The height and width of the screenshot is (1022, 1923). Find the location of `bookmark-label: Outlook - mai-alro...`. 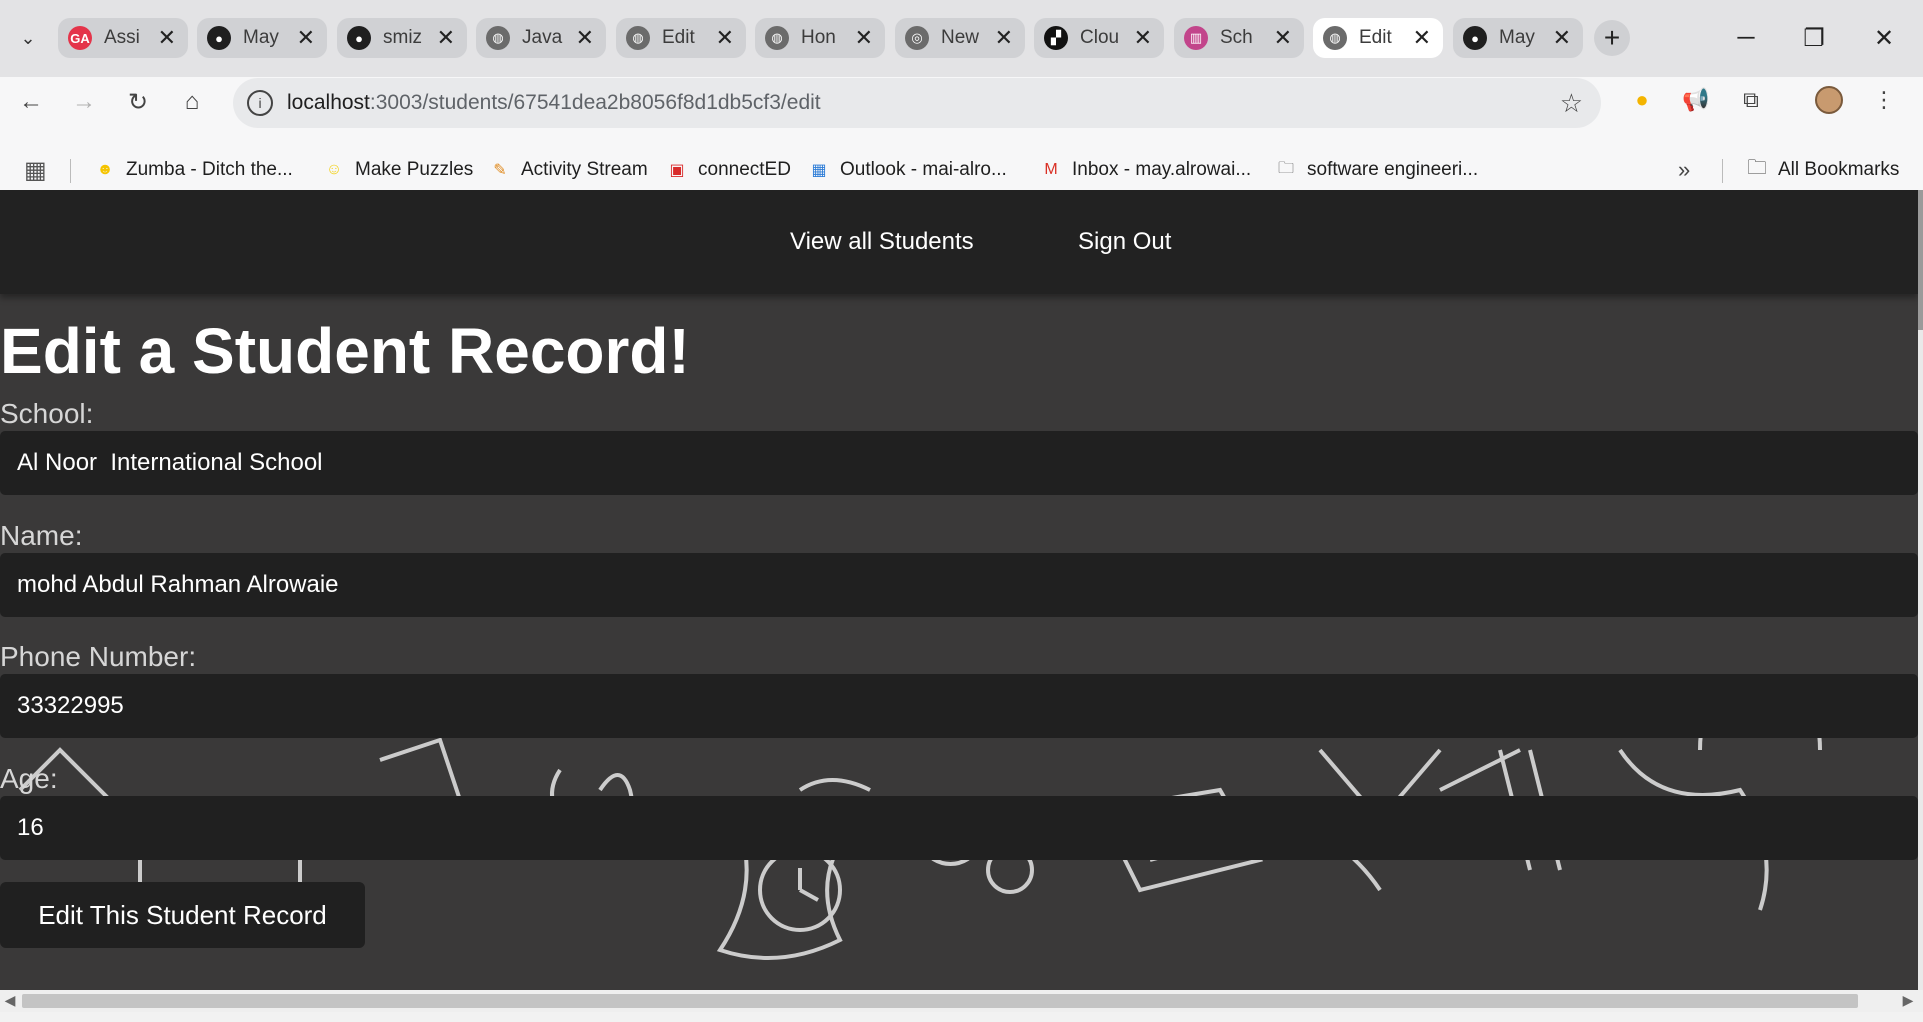

bookmark-label: Outlook - mai-alro... is located at coordinates (923, 169).